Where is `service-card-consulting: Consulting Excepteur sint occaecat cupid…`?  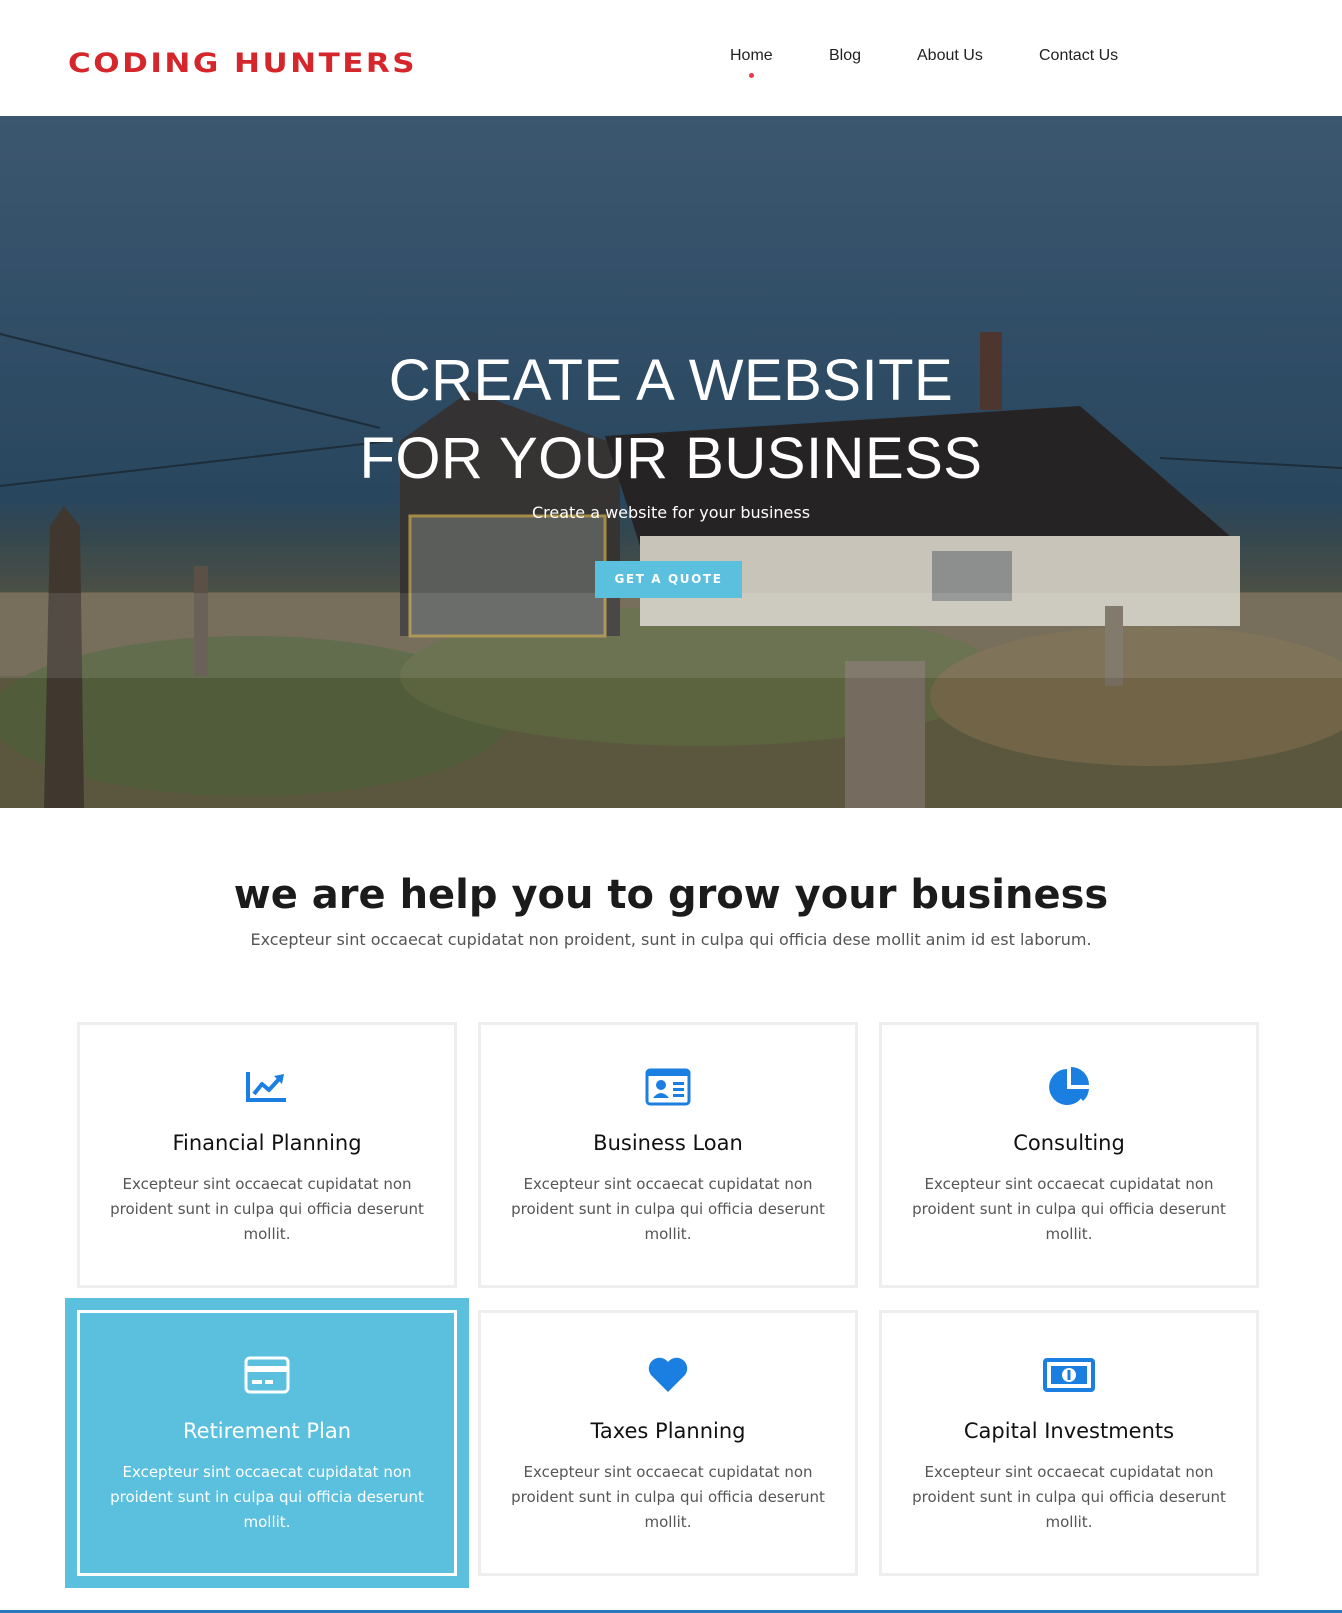
service-card-consulting: Consulting Excepteur sint occaecat cupid… is located at coordinates (1069, 1155).